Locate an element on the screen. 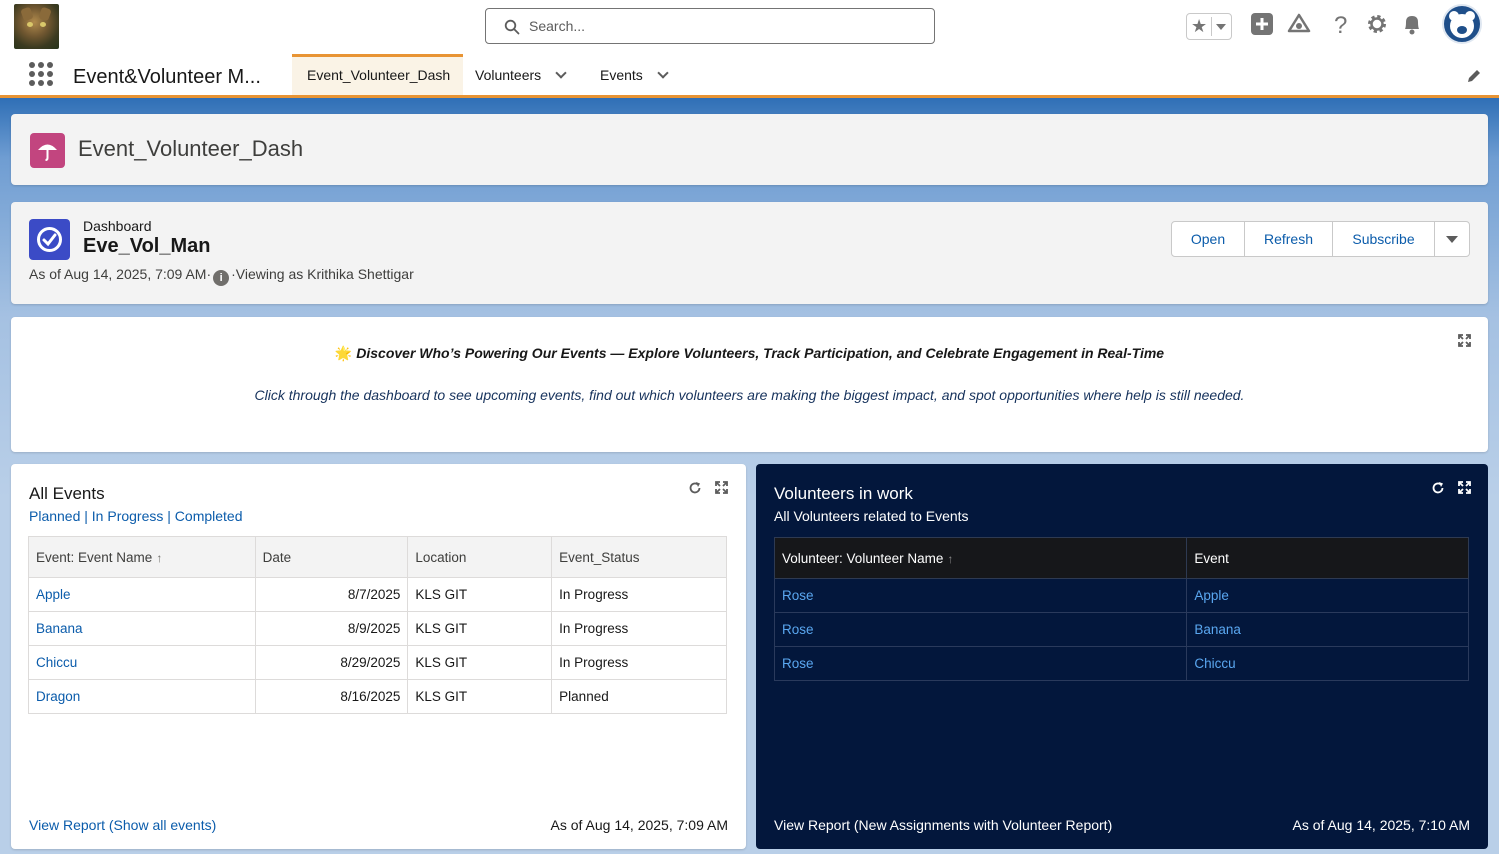  event-link: Apple is located at coordinates (1327, 595).